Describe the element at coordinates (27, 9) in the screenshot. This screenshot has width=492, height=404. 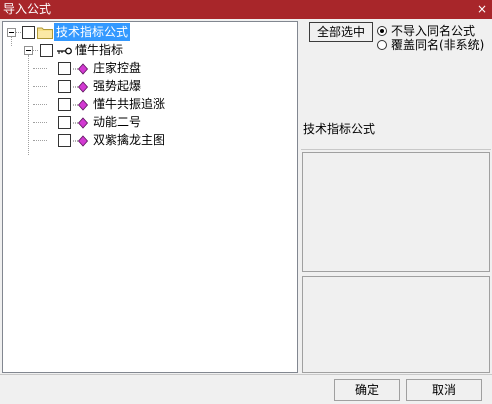
I see `window-title: 导入公式` at that location.